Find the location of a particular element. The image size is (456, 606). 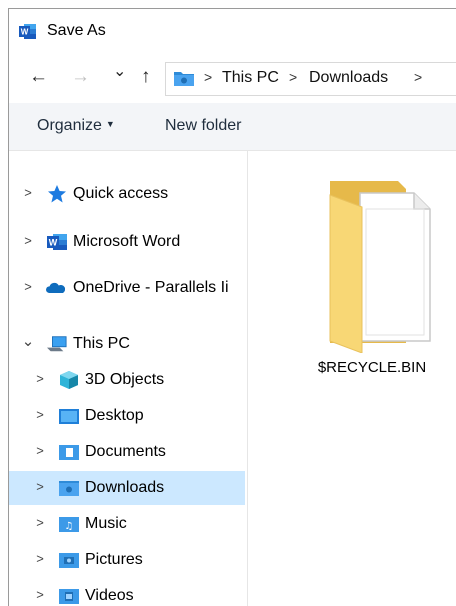

downloads-folder-icon is located at coordinates (184, 79).